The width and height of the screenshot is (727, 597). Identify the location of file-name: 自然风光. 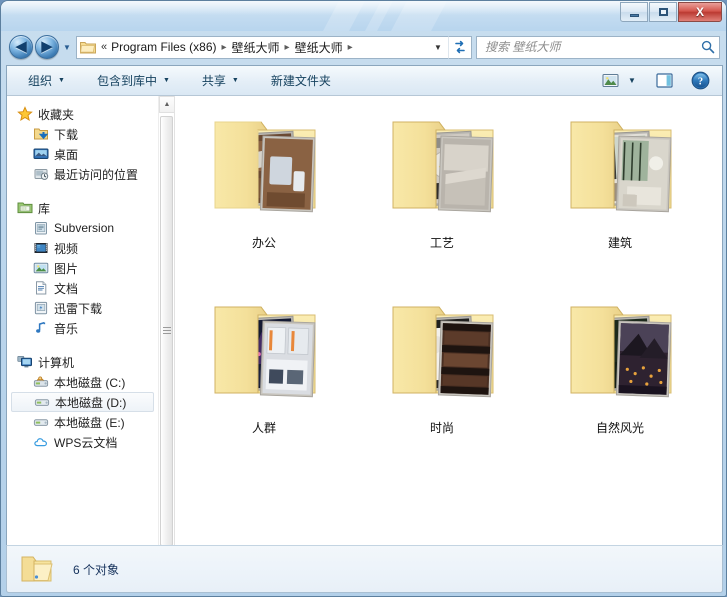
(619, 428).